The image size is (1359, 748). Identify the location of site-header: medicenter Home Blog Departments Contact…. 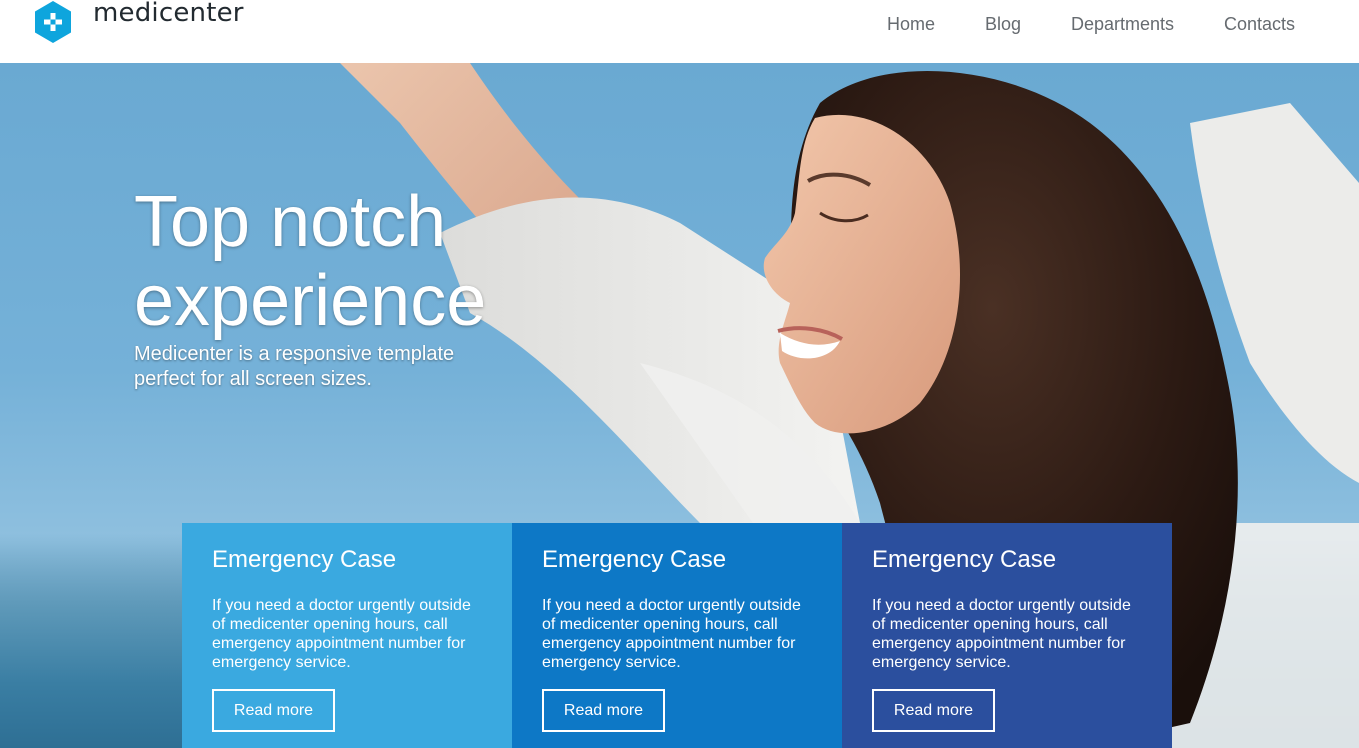
(679, 31).